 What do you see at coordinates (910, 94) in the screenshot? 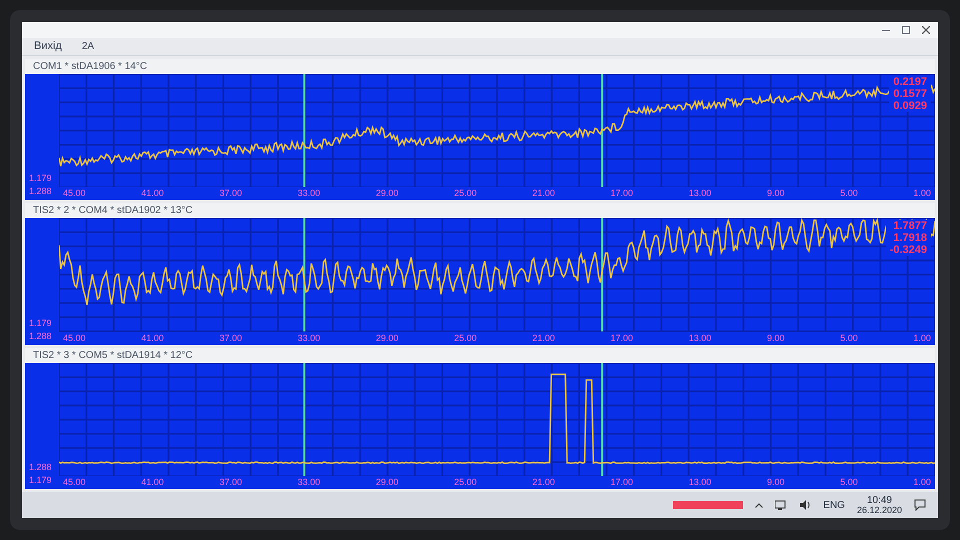
I see `reading-value: 0.1577` at bounding box center [910, 94].